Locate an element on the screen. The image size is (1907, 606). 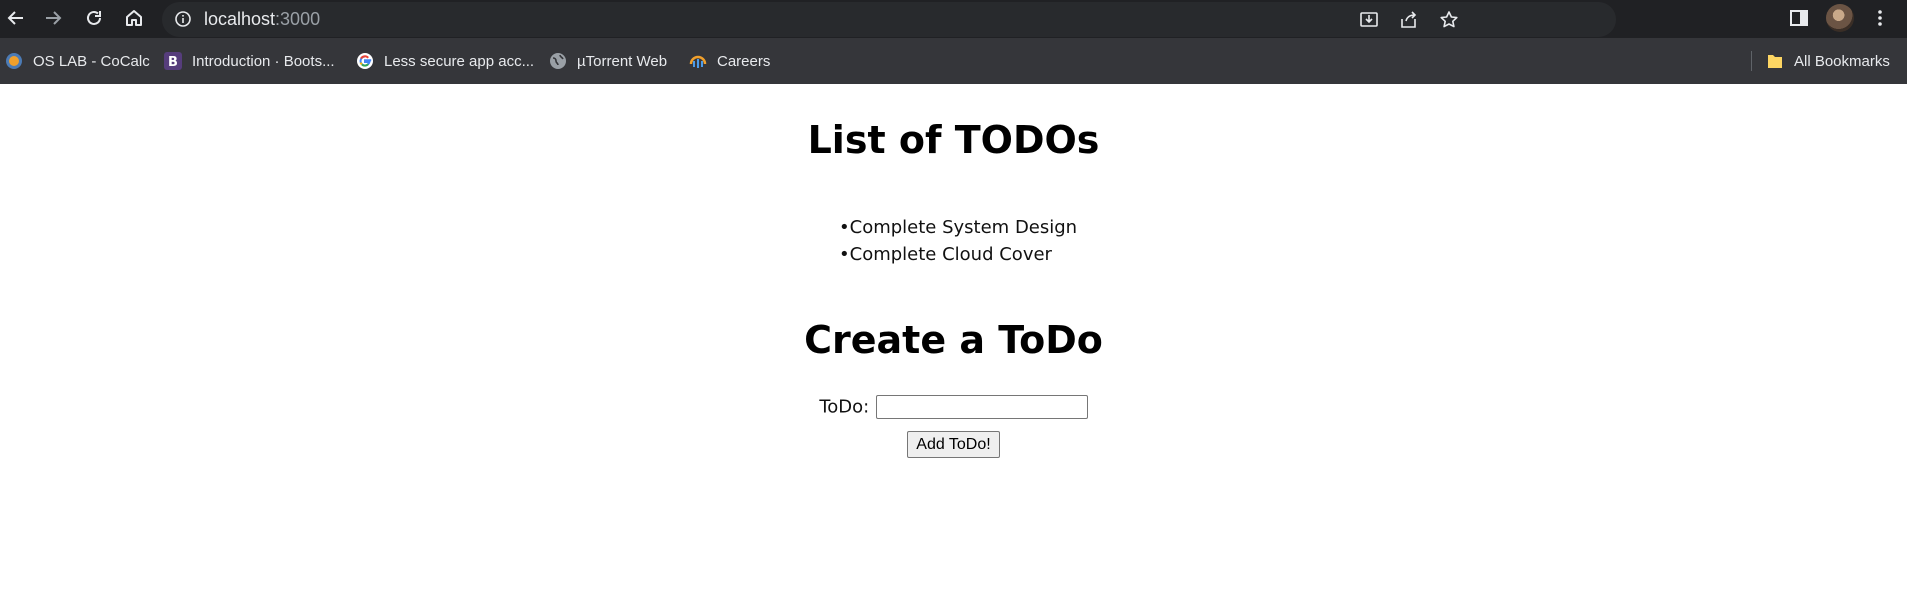
address-bar: localhost:3000 is located at coordinates (889, 19).